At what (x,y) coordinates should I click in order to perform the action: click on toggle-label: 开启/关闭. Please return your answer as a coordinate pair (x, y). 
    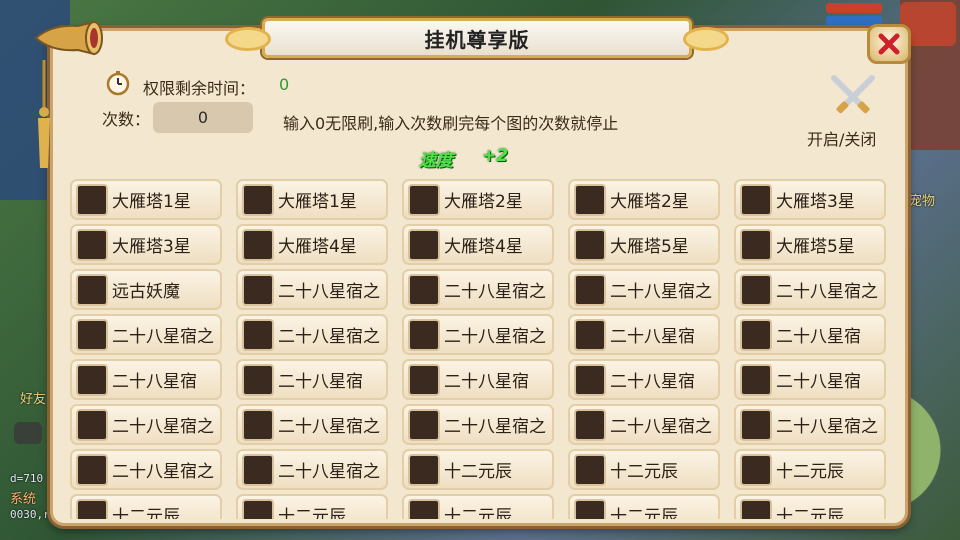
    Looking at the image, I should click on (841, 138).